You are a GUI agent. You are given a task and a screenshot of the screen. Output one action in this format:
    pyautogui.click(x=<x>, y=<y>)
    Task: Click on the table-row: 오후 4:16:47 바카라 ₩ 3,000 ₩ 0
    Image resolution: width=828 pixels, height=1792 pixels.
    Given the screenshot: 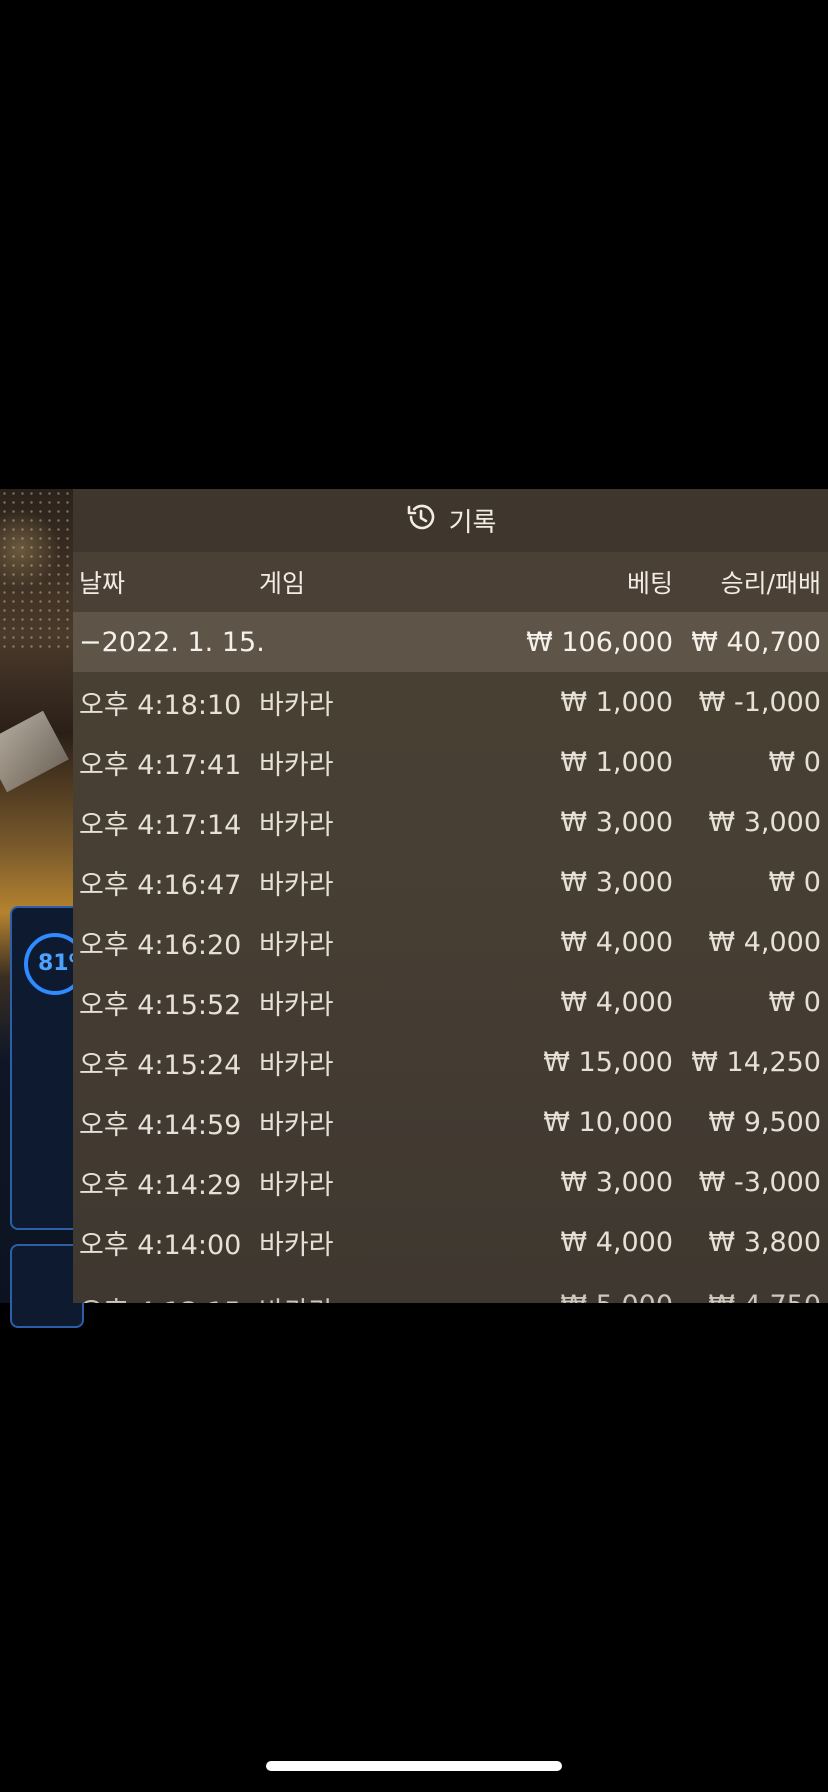 What is the action you would take?
    pyautogui.click(x=450, y=882)
    